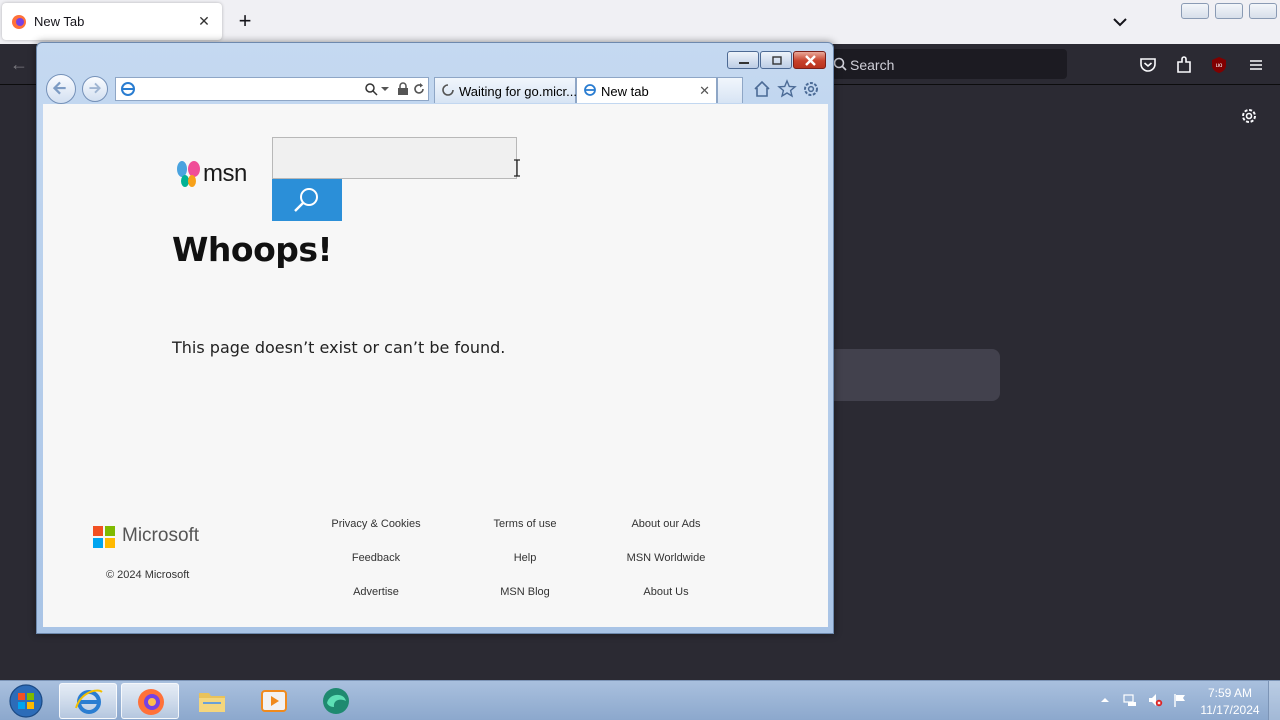  I want to click on ie-restore-button, so click(776, 60).